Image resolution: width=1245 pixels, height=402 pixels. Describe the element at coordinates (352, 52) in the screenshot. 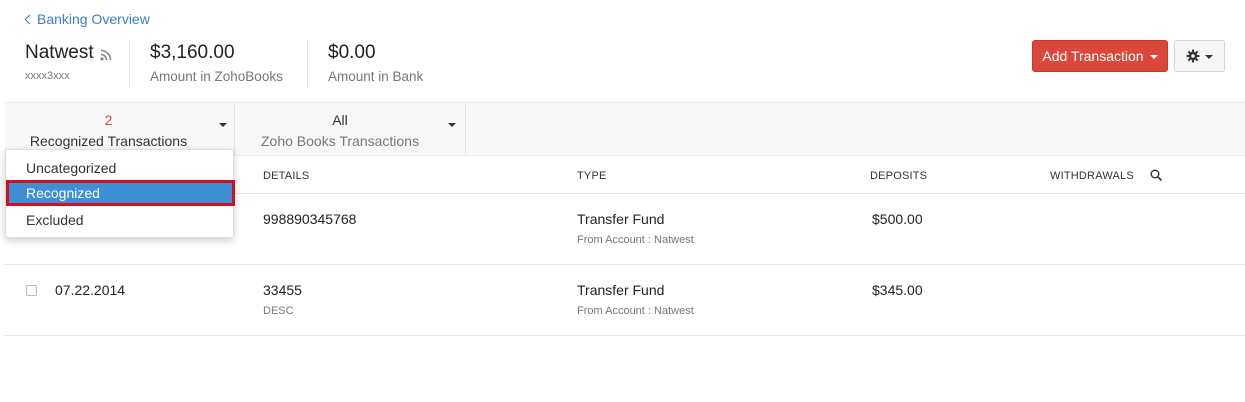

I see `amount-value: $0.00` at that location.